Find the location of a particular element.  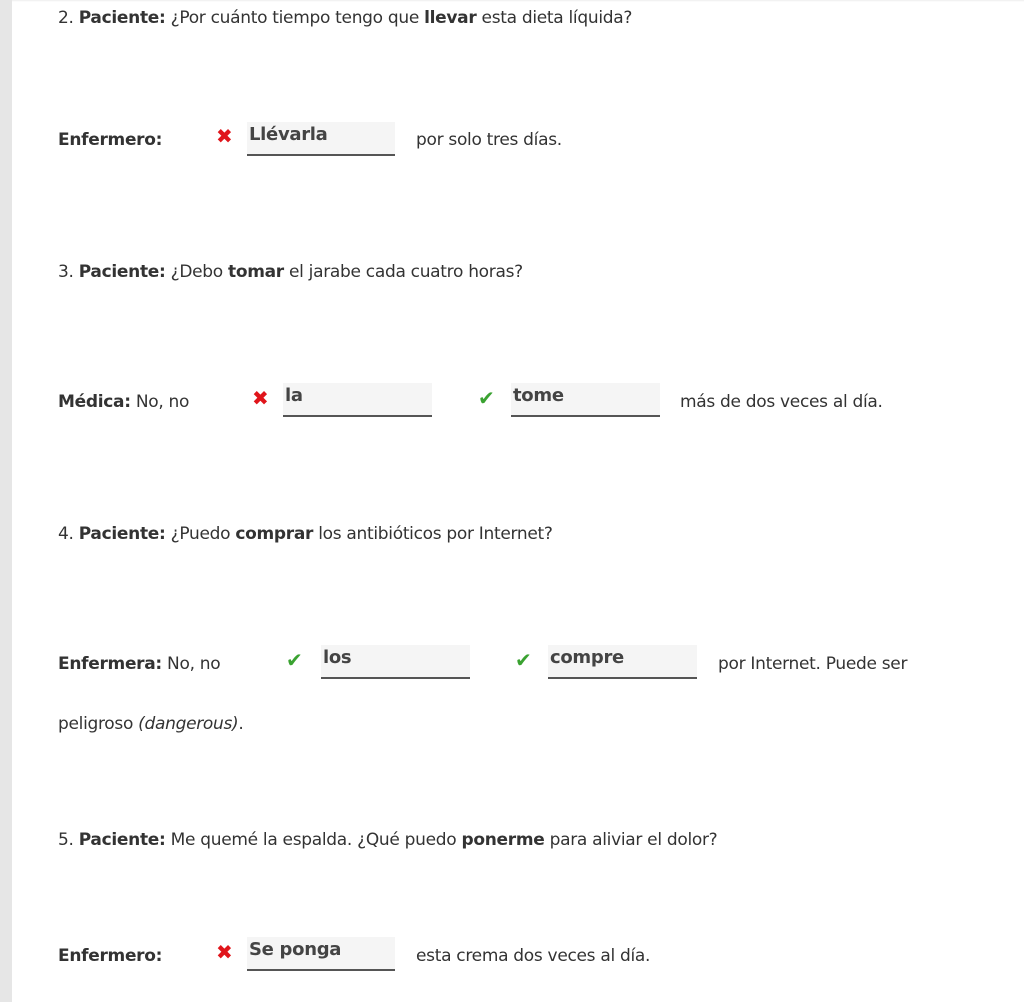

answer-5-post: esta crema dos veces al día. is located at coordinates (533, 956).